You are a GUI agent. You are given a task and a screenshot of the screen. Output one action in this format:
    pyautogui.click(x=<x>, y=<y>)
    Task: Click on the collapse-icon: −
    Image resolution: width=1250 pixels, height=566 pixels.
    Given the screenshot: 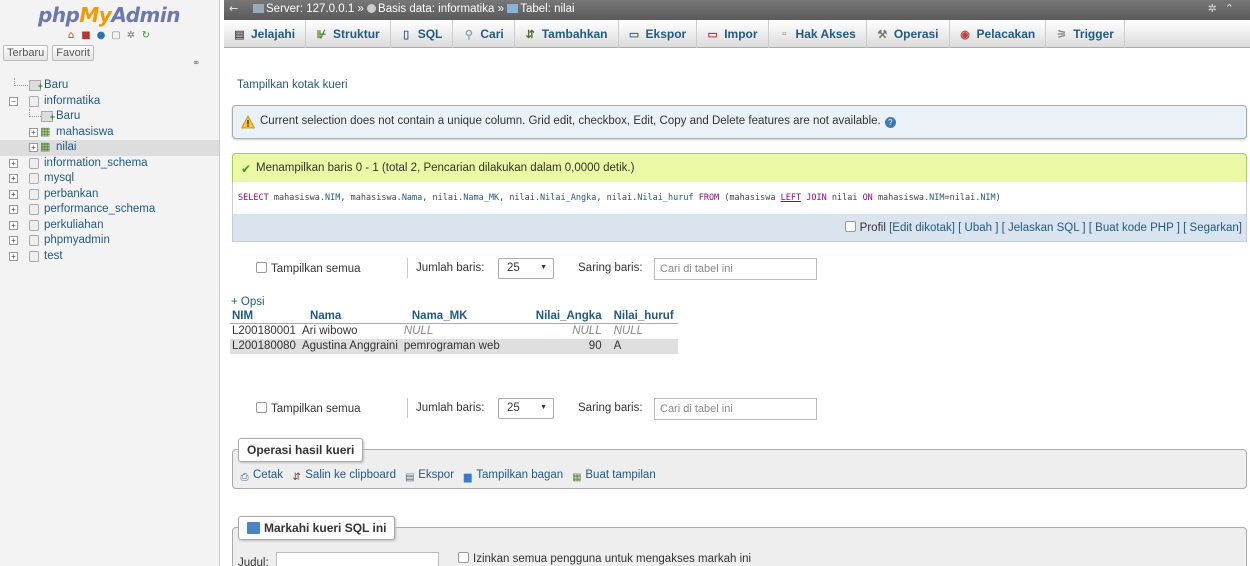 What is the action you would take?
    pyautogui.click(x=13, y=101)
    